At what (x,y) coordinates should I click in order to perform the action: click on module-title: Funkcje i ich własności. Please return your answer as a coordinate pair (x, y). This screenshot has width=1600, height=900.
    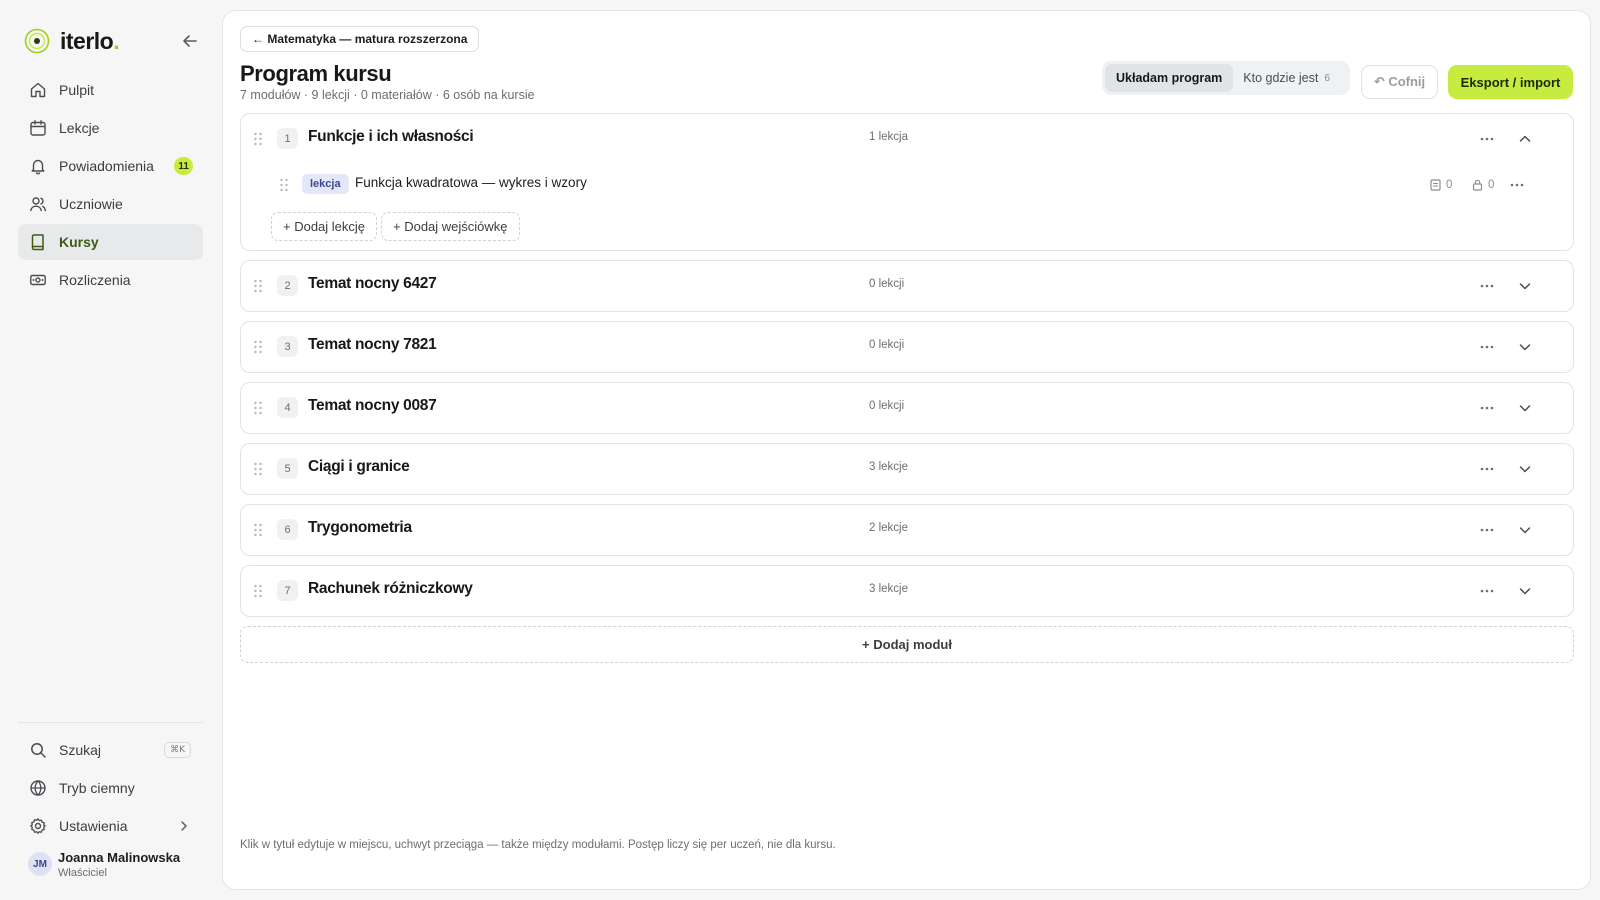
    Looking at the image, I should click on (391, 137).